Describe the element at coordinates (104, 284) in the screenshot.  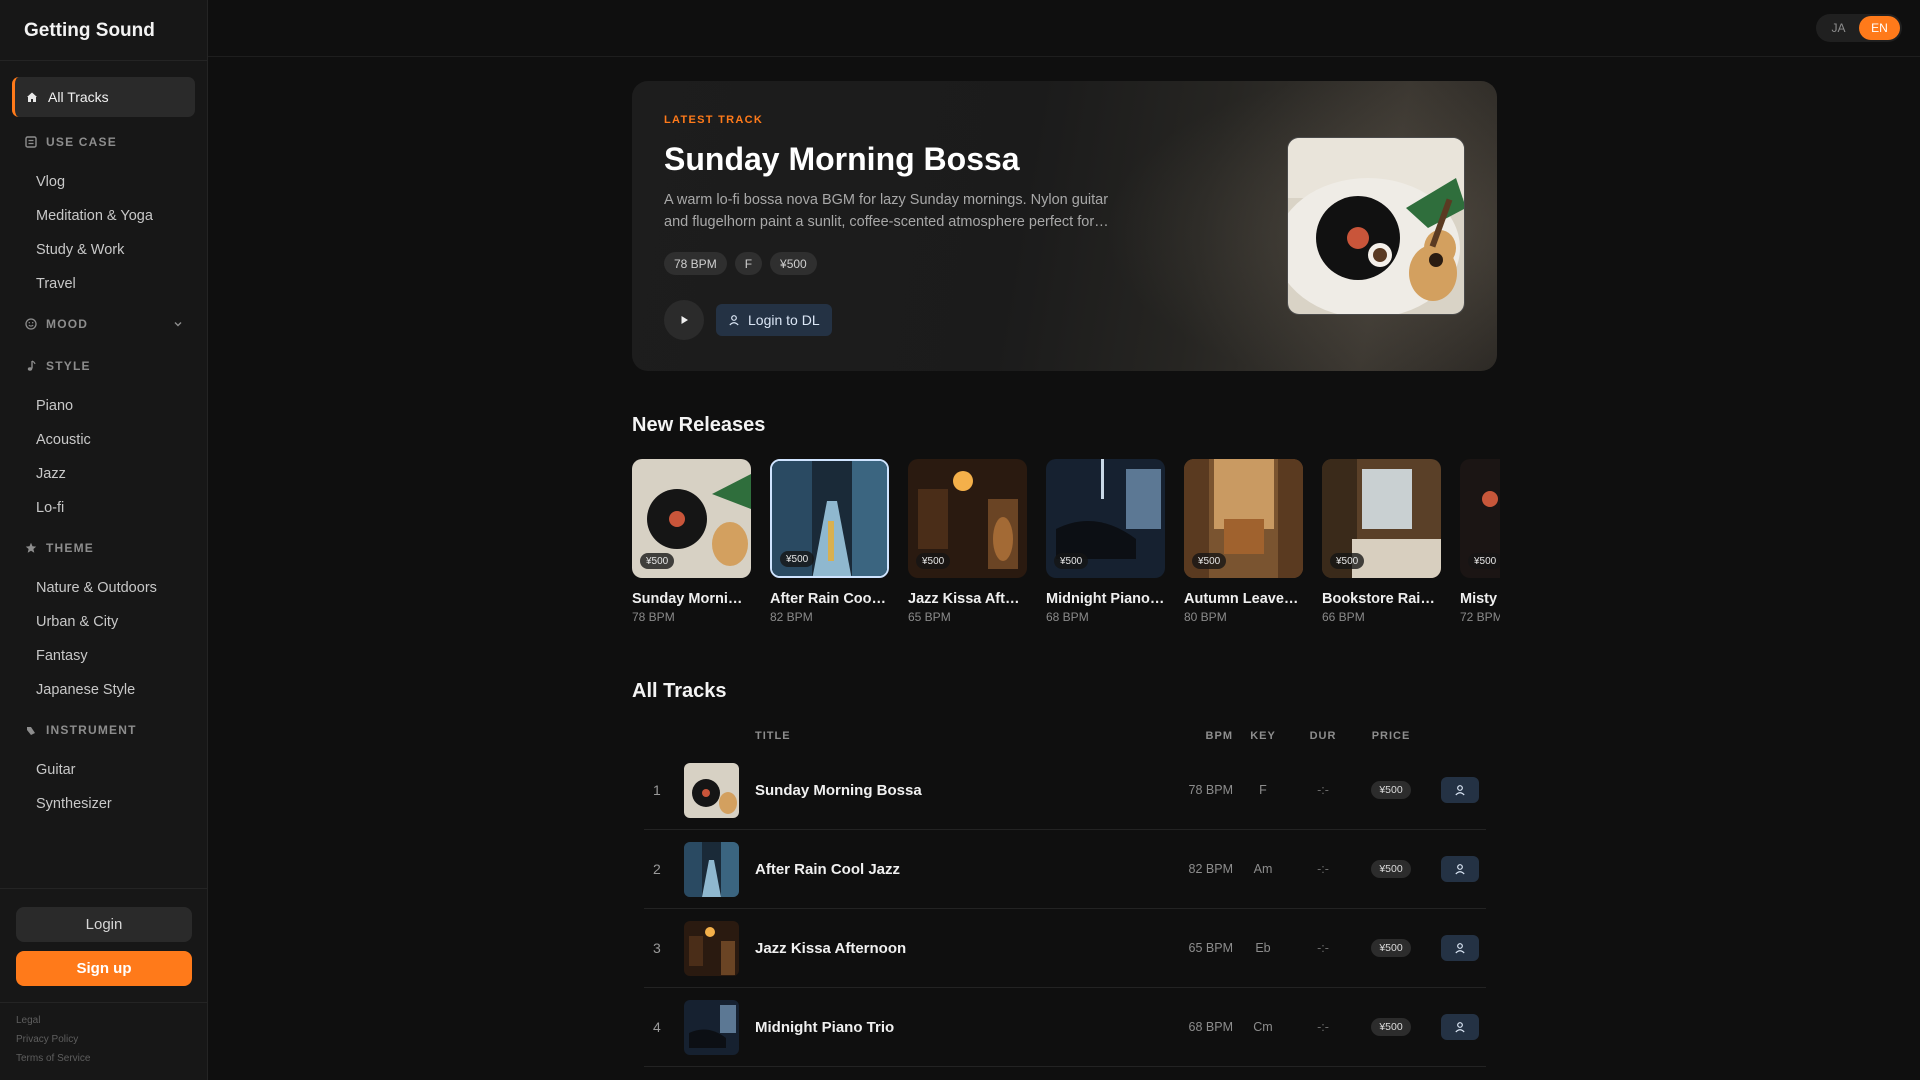
I see `sidebar-item-travel: Travel` at that location.